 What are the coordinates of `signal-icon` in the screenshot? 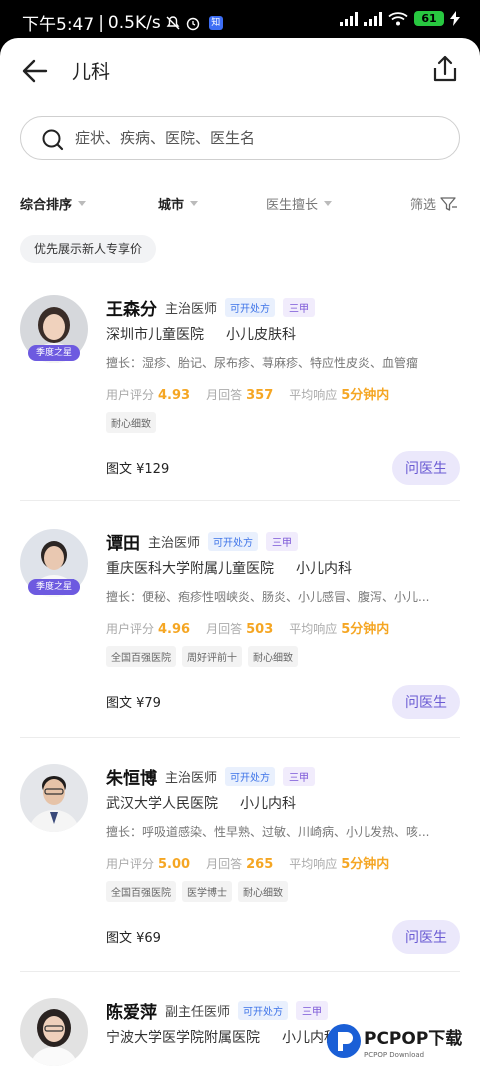 It's located at (349, 18).